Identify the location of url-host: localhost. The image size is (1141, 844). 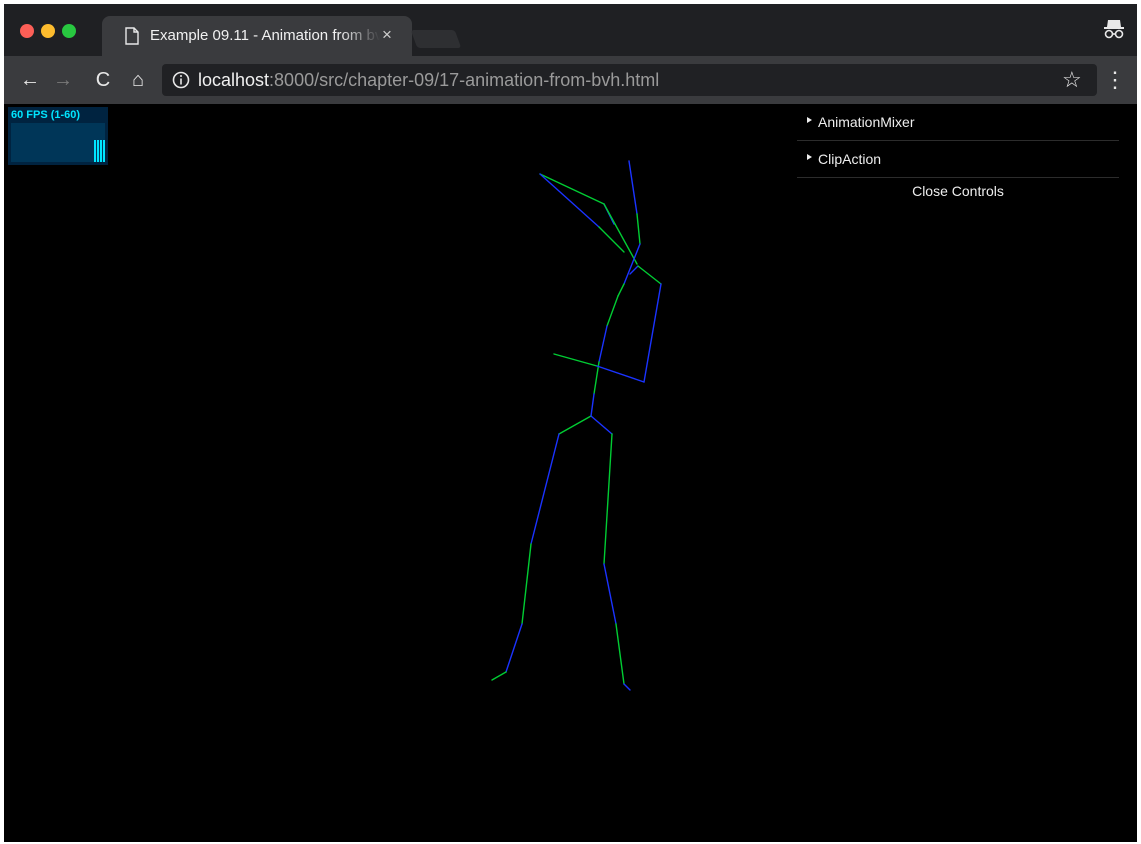
(234, 80).